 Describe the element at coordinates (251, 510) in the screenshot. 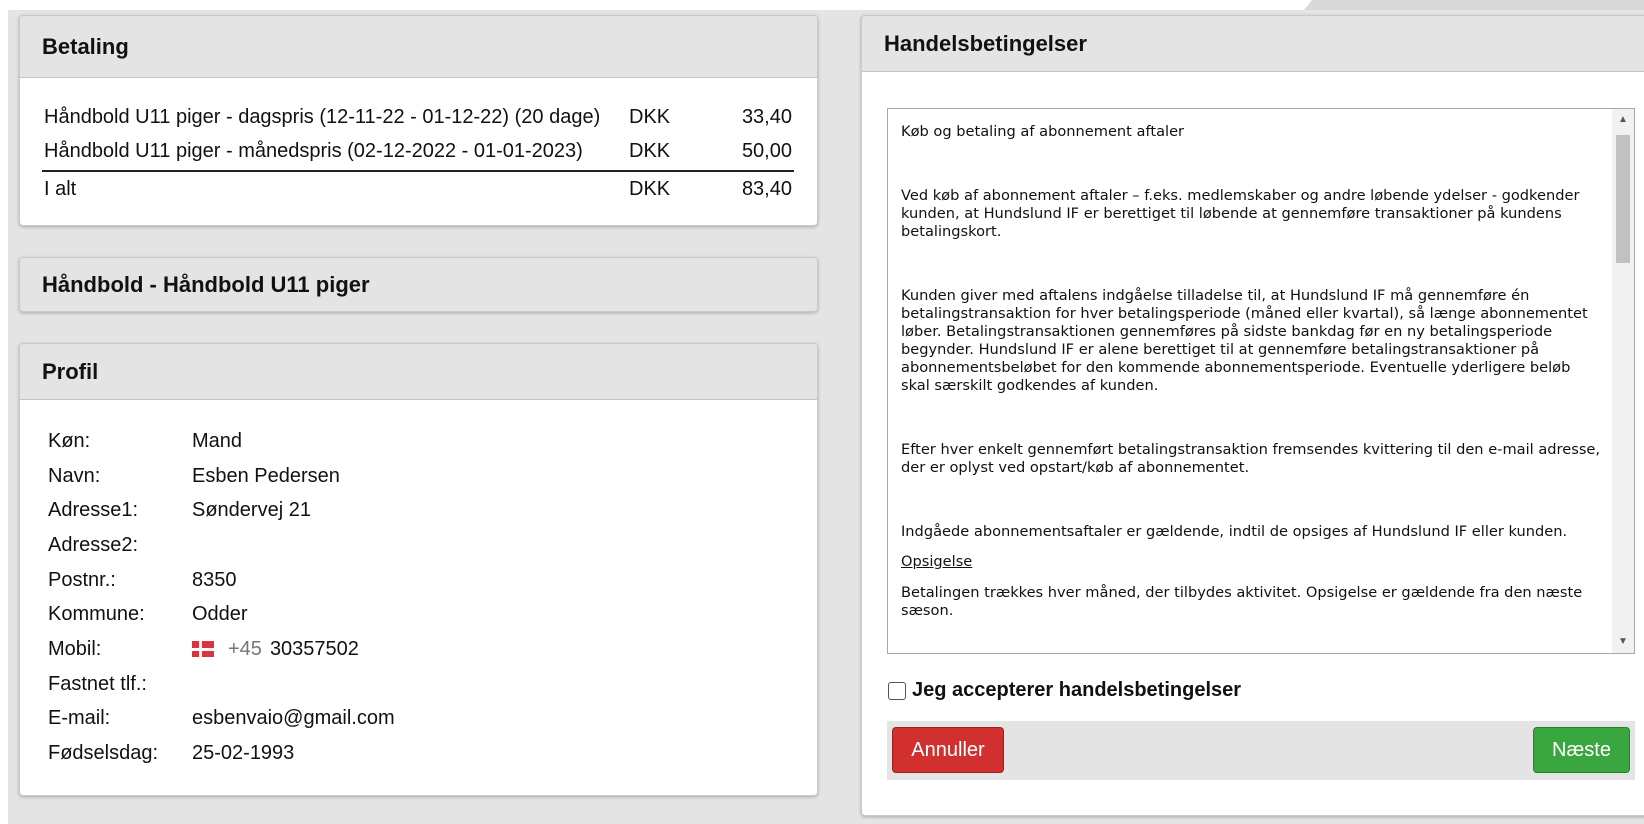

I see `profile-value: Søndervej 21` at that location.